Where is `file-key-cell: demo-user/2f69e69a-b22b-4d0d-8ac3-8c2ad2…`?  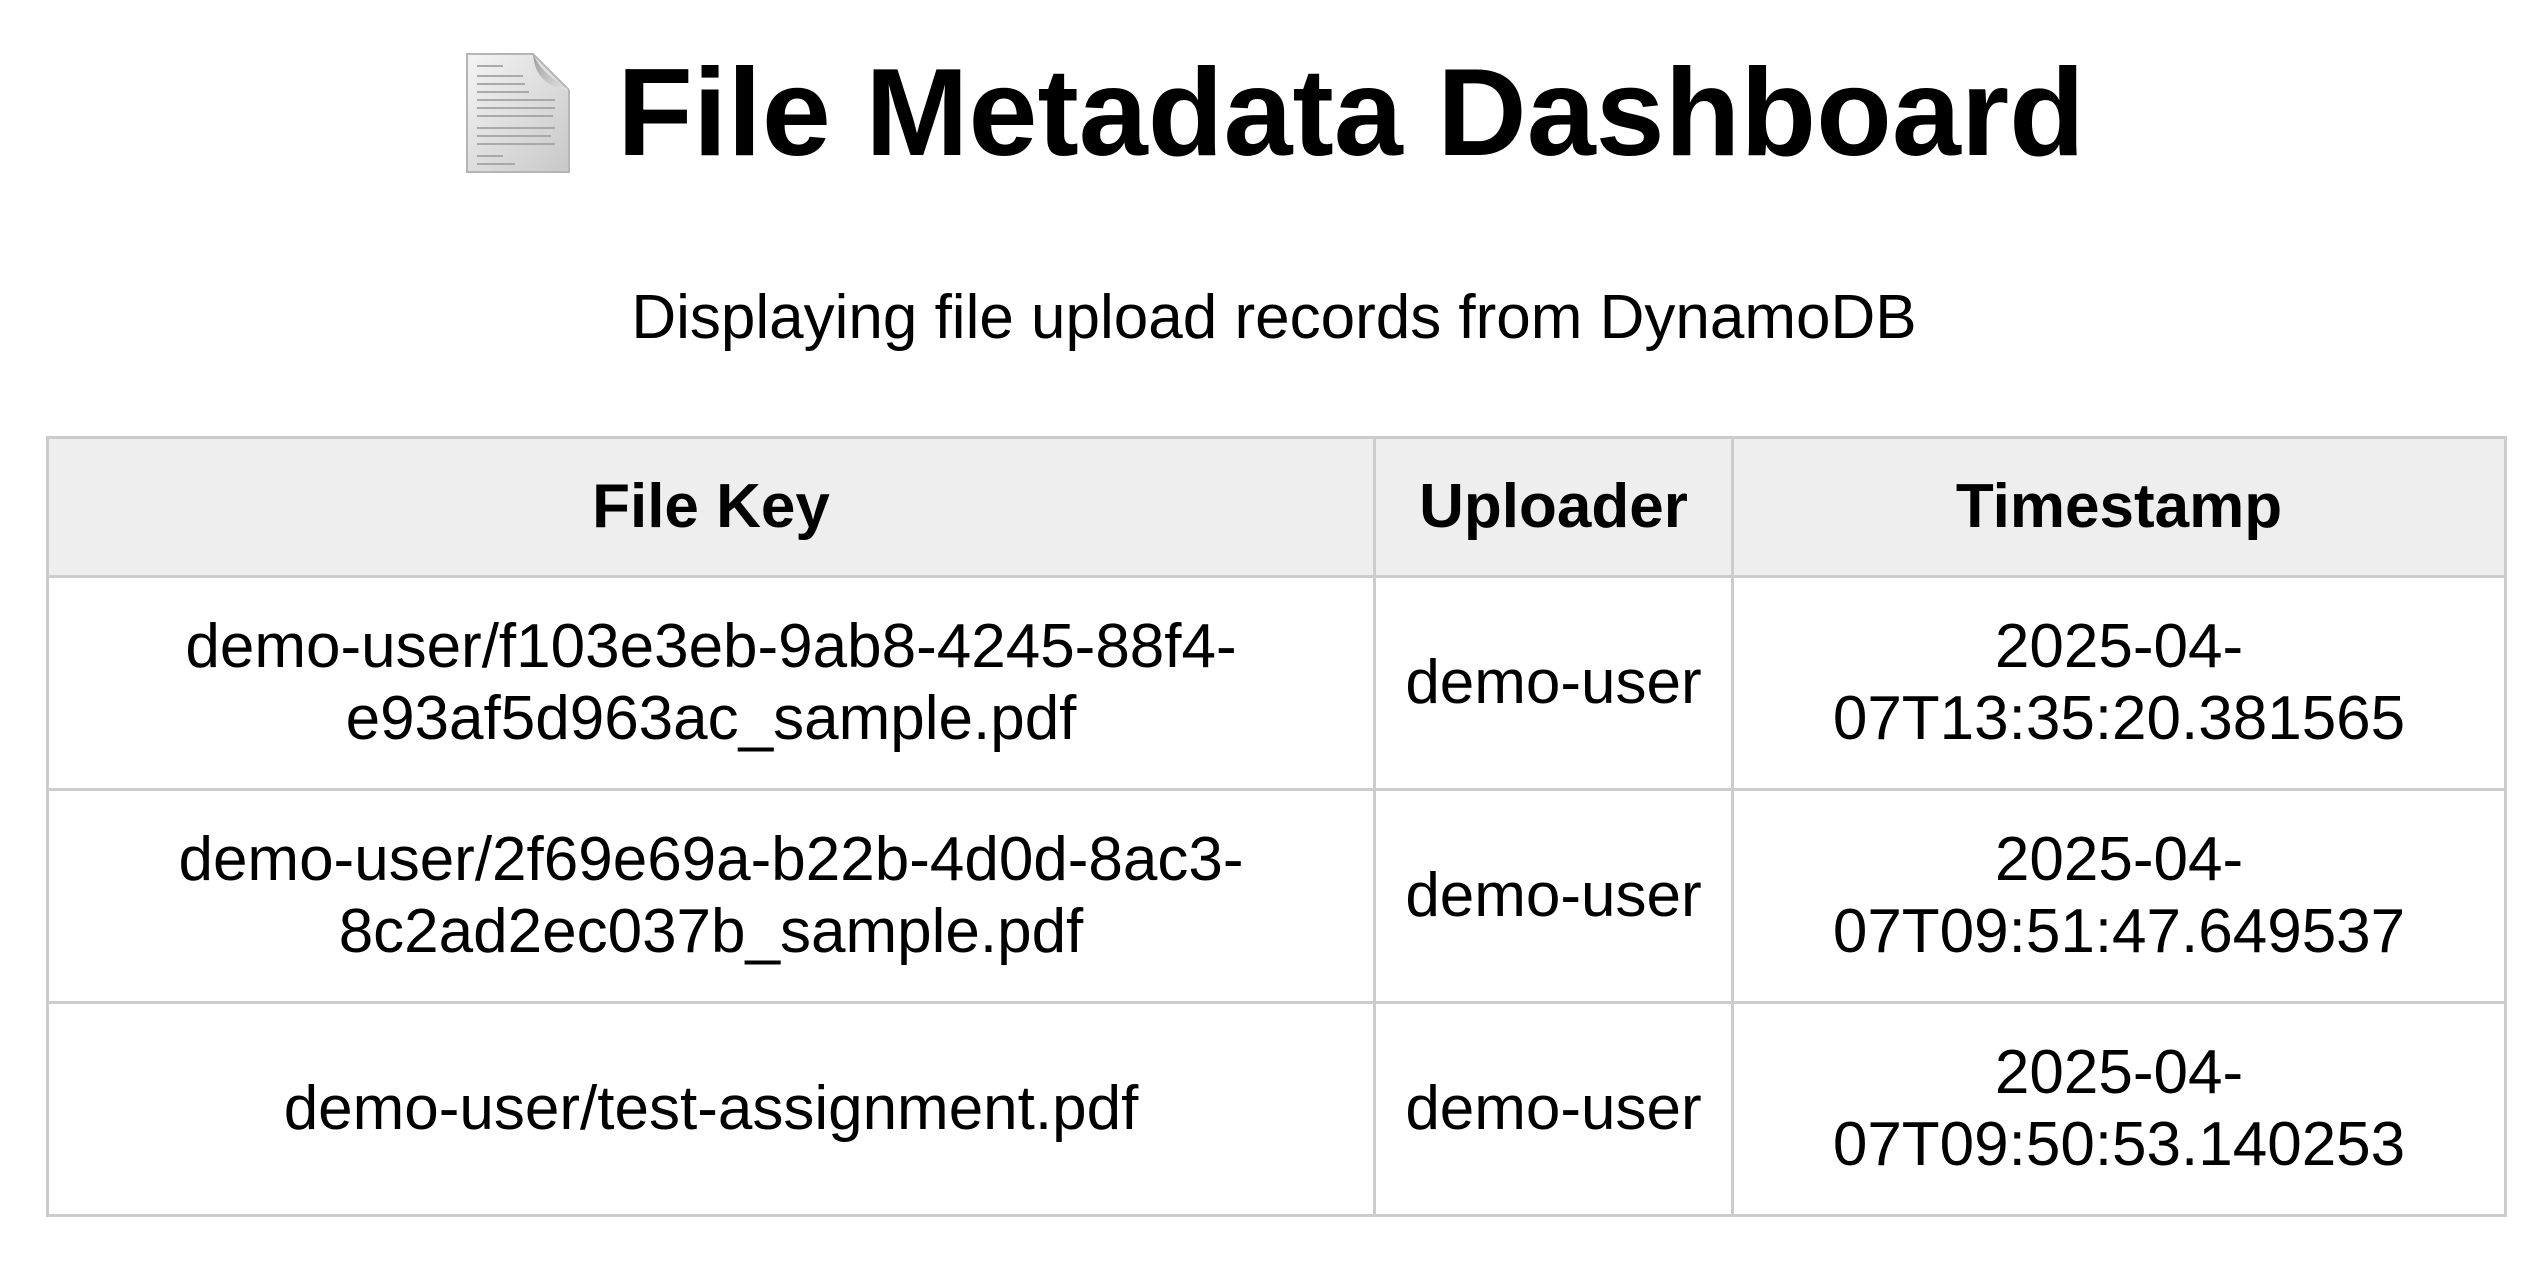
file-key-cell: demo-user/2f69e69a-b22b-4d0d-8ac3-8c2ad2… is located at coordinates (711, 896).